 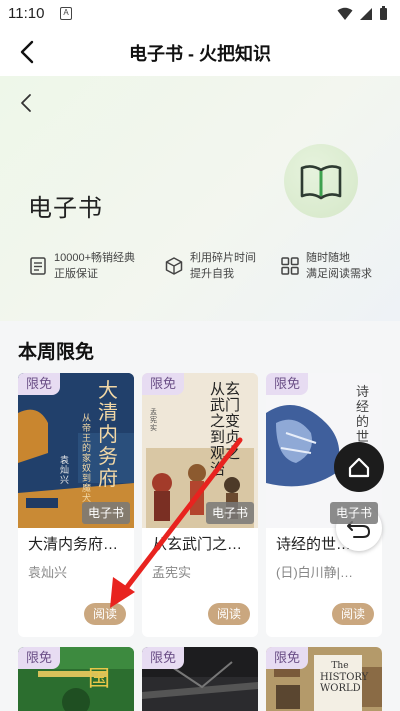 I want to click on book-author: 孟宪实, so click(x=172, y=572).